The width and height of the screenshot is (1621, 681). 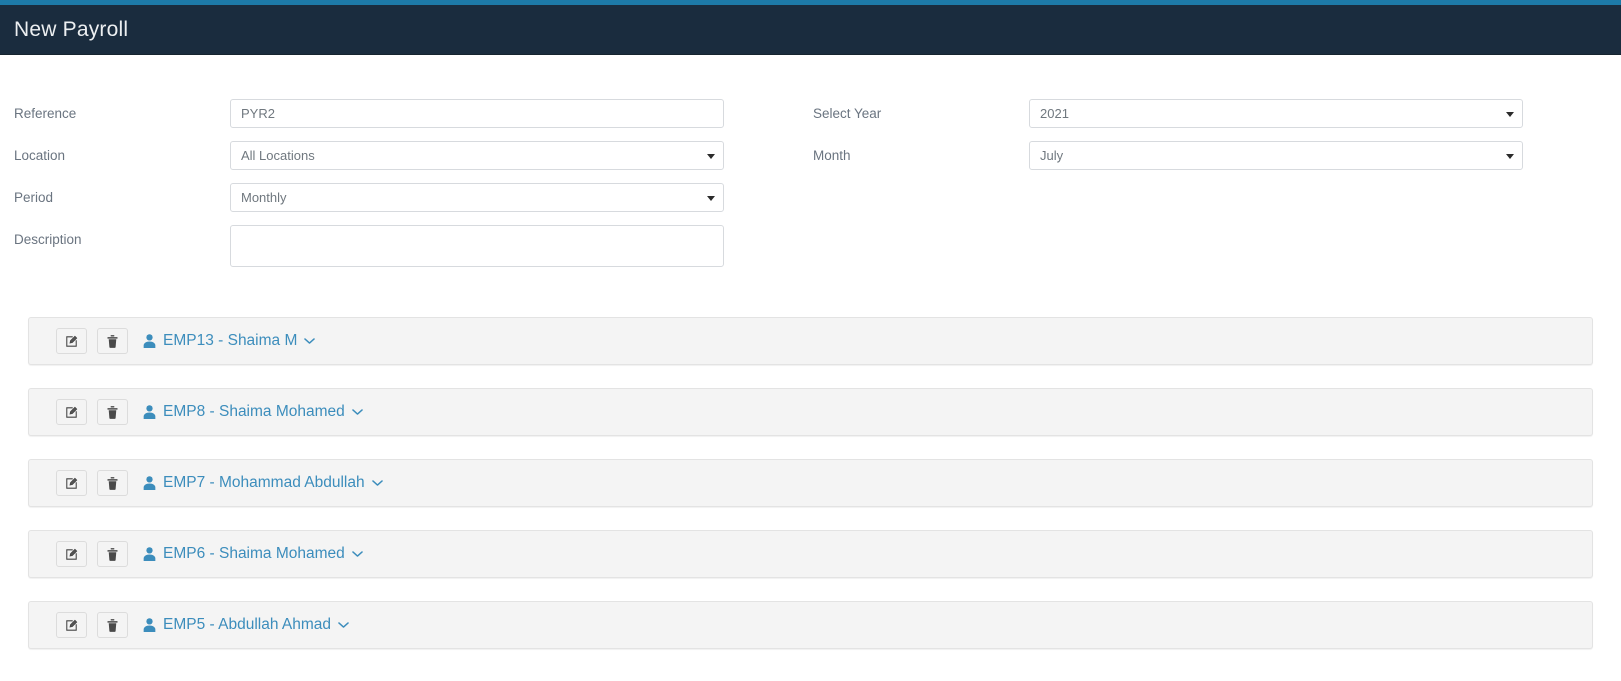 I want to click on employee-row: EMP13 - Shaima M, so click(x=810, y=341).